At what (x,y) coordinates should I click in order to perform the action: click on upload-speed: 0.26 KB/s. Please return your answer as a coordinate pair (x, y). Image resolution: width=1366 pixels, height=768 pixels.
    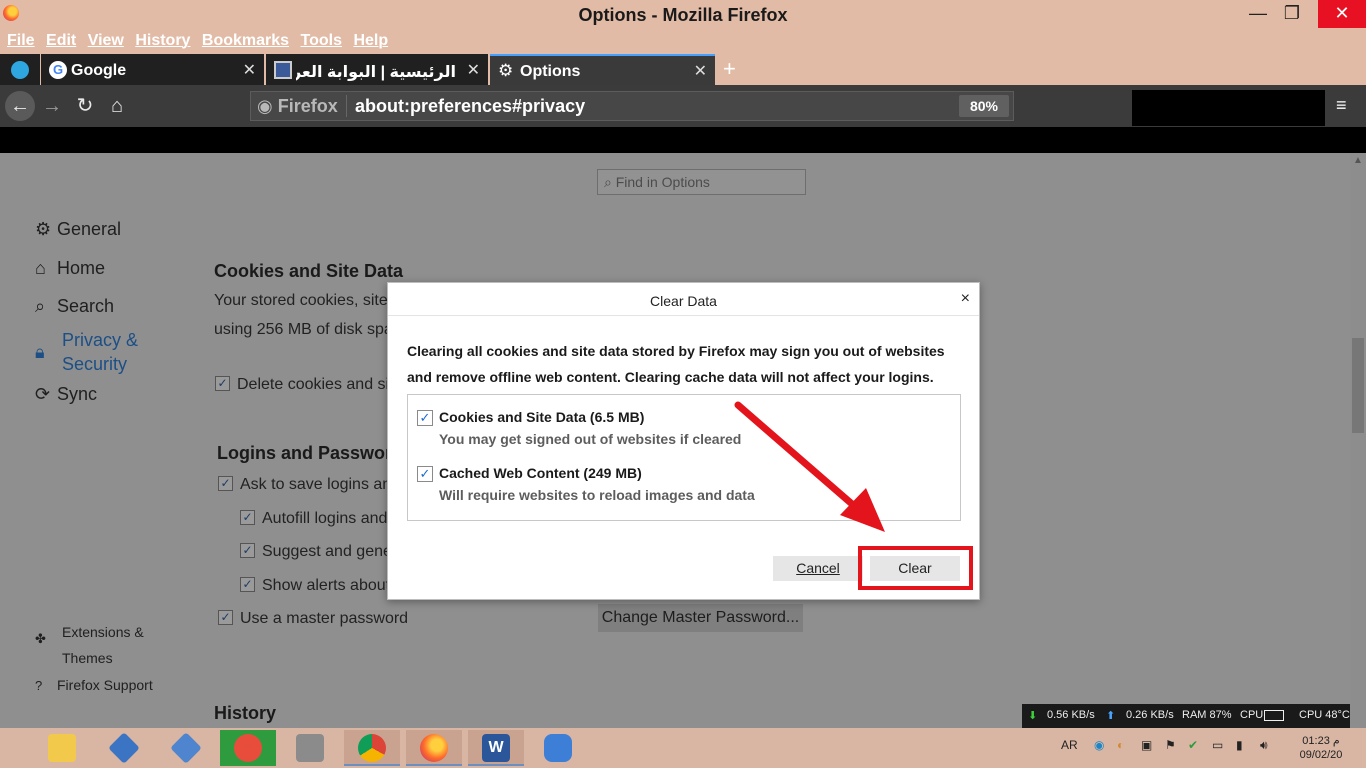
    Looking at the image, I should click on (1150, 715).